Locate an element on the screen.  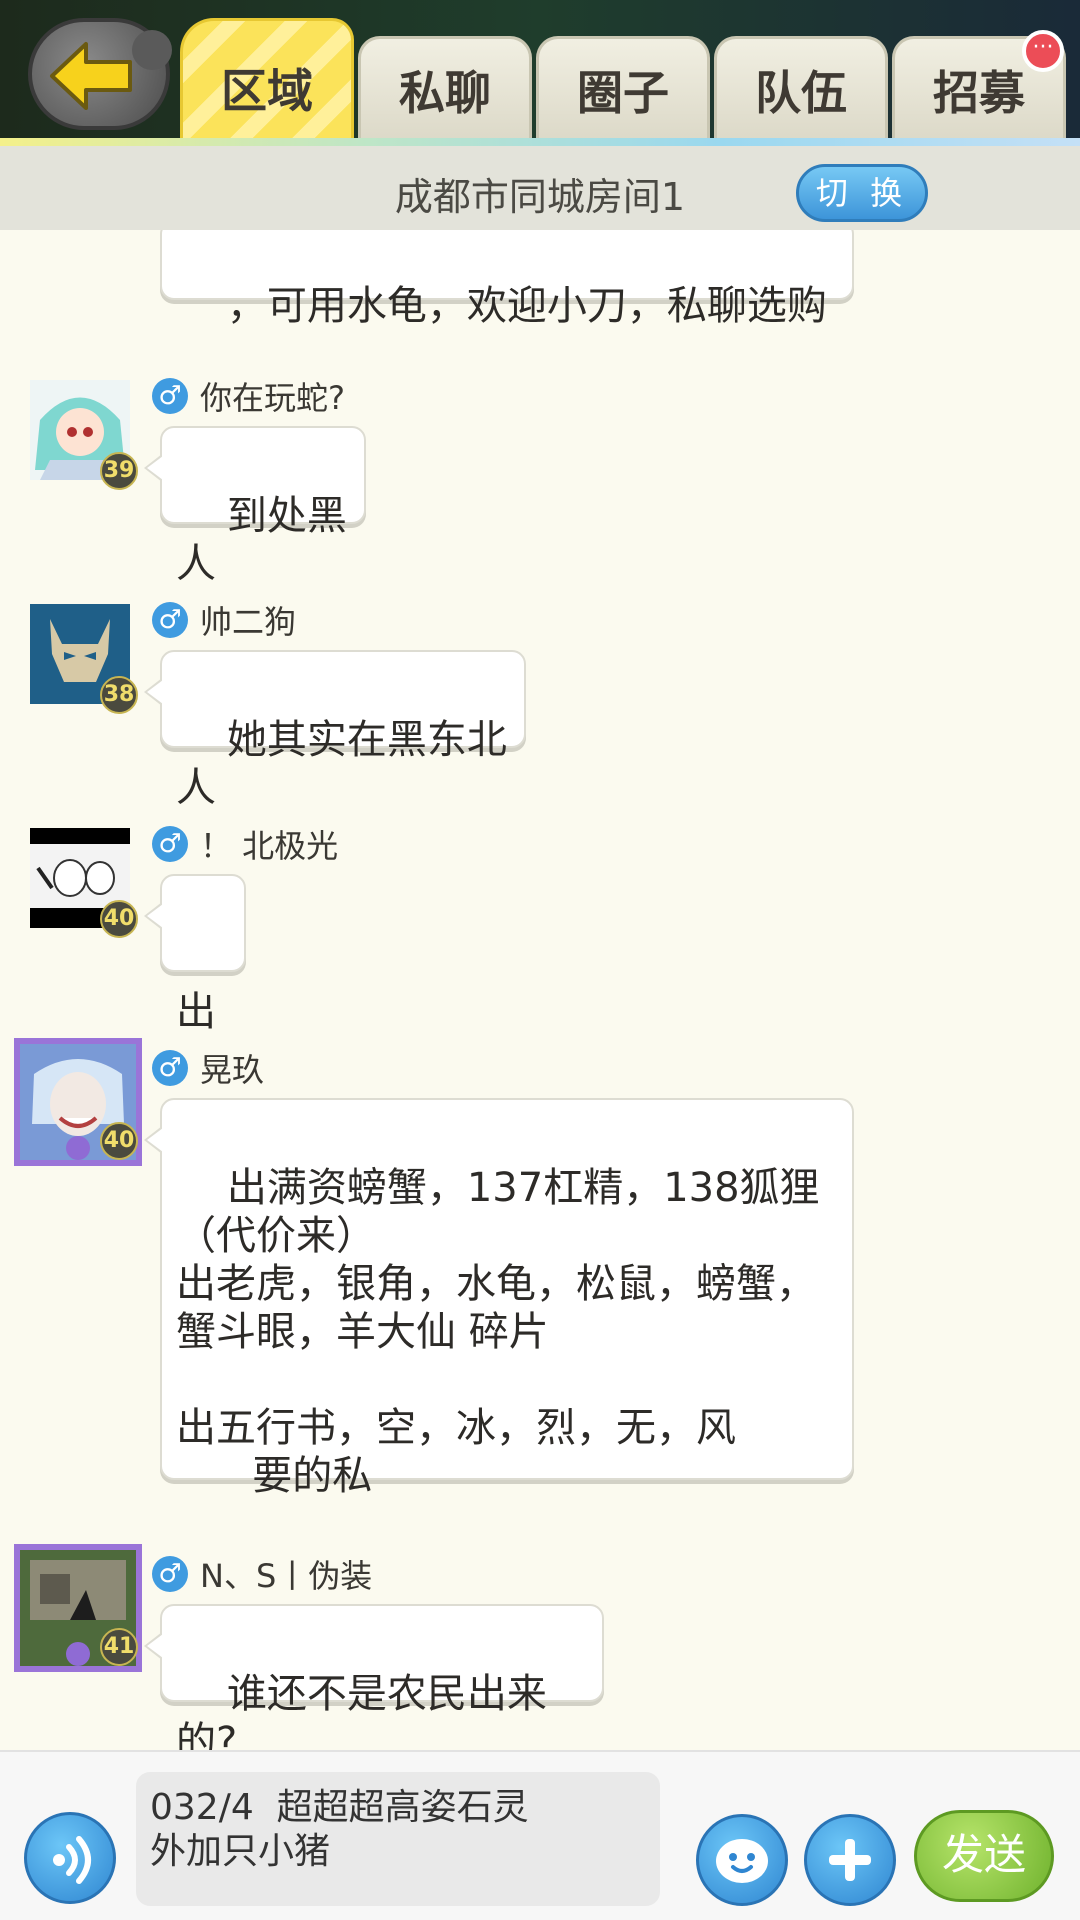
tab-private-chat: 私聊 is located at coordinates (445, 88).